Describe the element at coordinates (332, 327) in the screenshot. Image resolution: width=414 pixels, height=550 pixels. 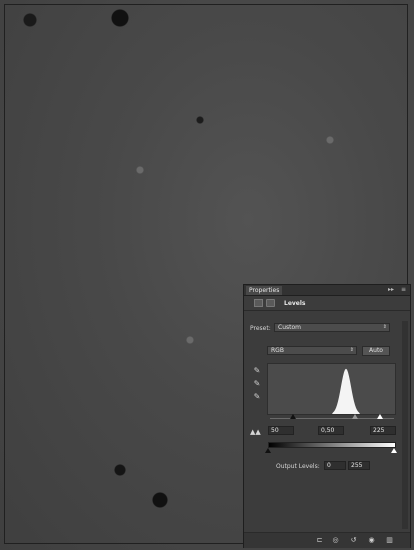
I see `preset-select: Custom ⇕` at that location.